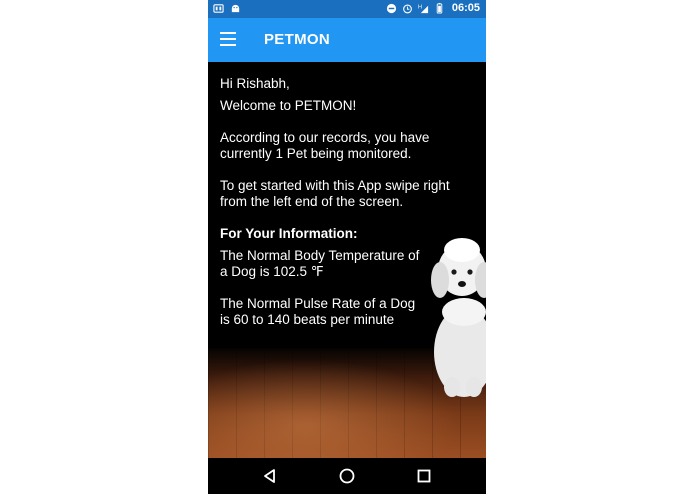 This screenshot has width=695, height=494. What do you see at coordinates (391, 8) in the screenshot?
I see `do-not-disturb-icon` at bounding box center [391, 8].